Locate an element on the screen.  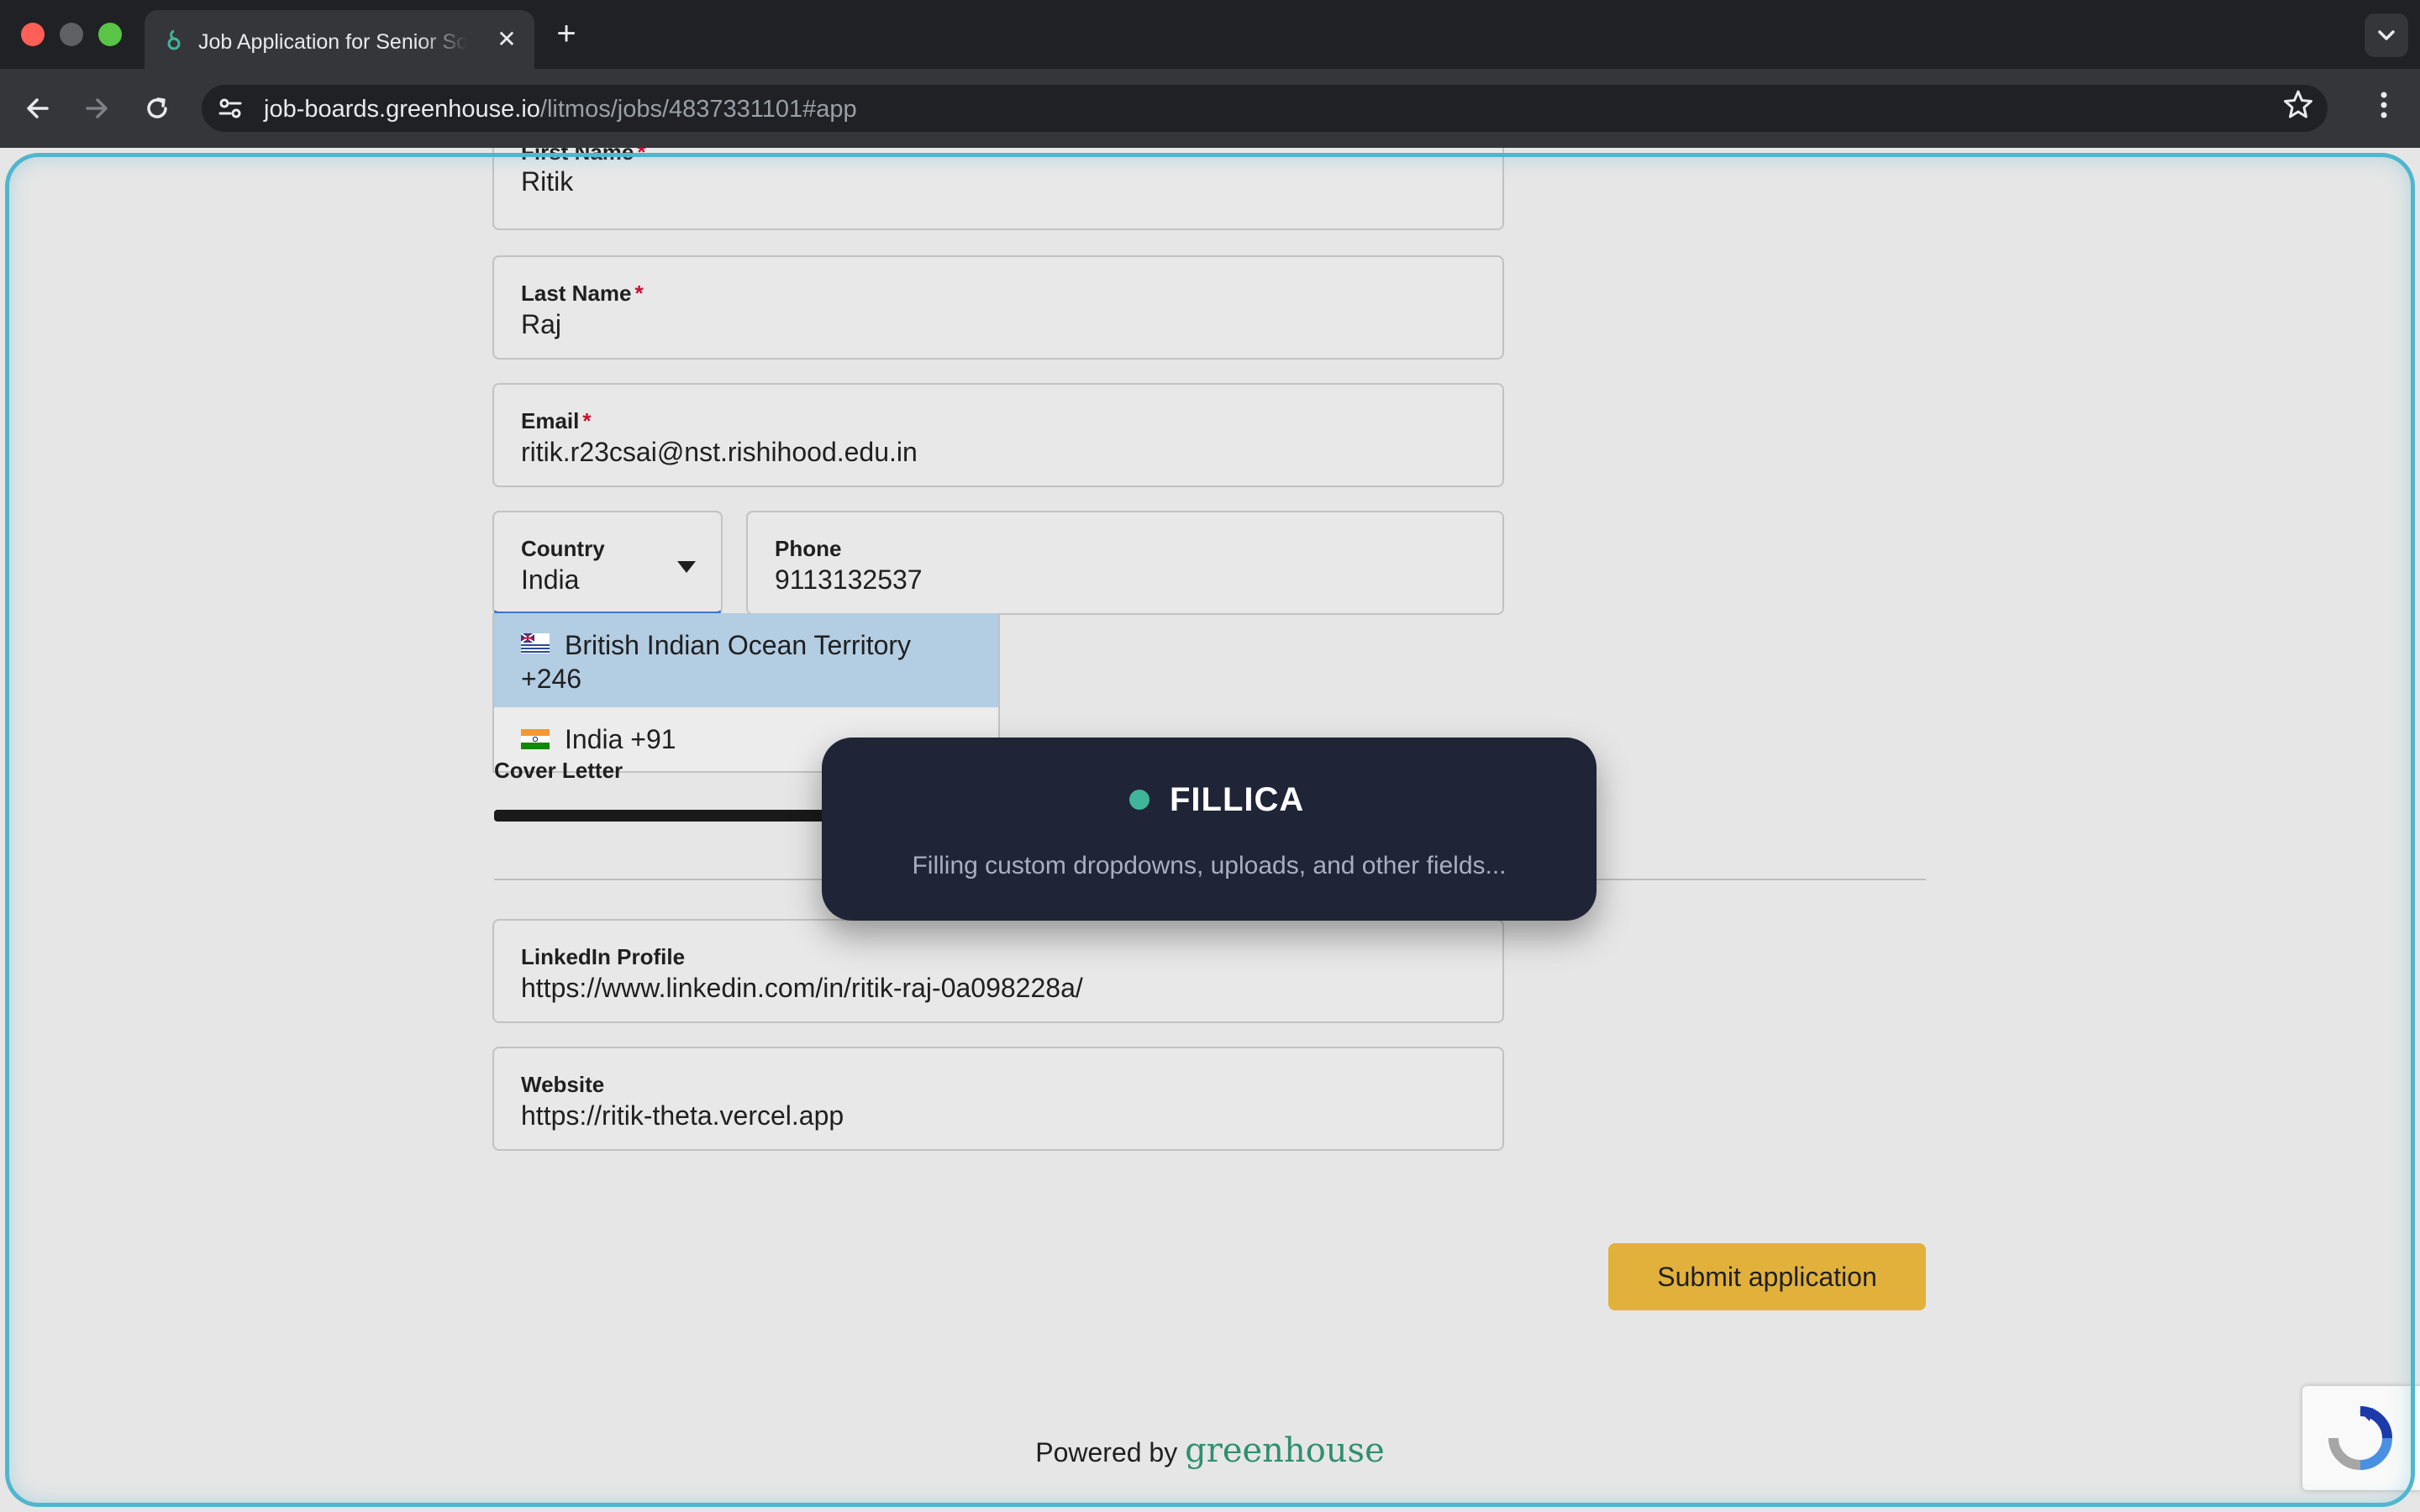
overlay-title: FILLICA is located at coordinates (1237, 799).